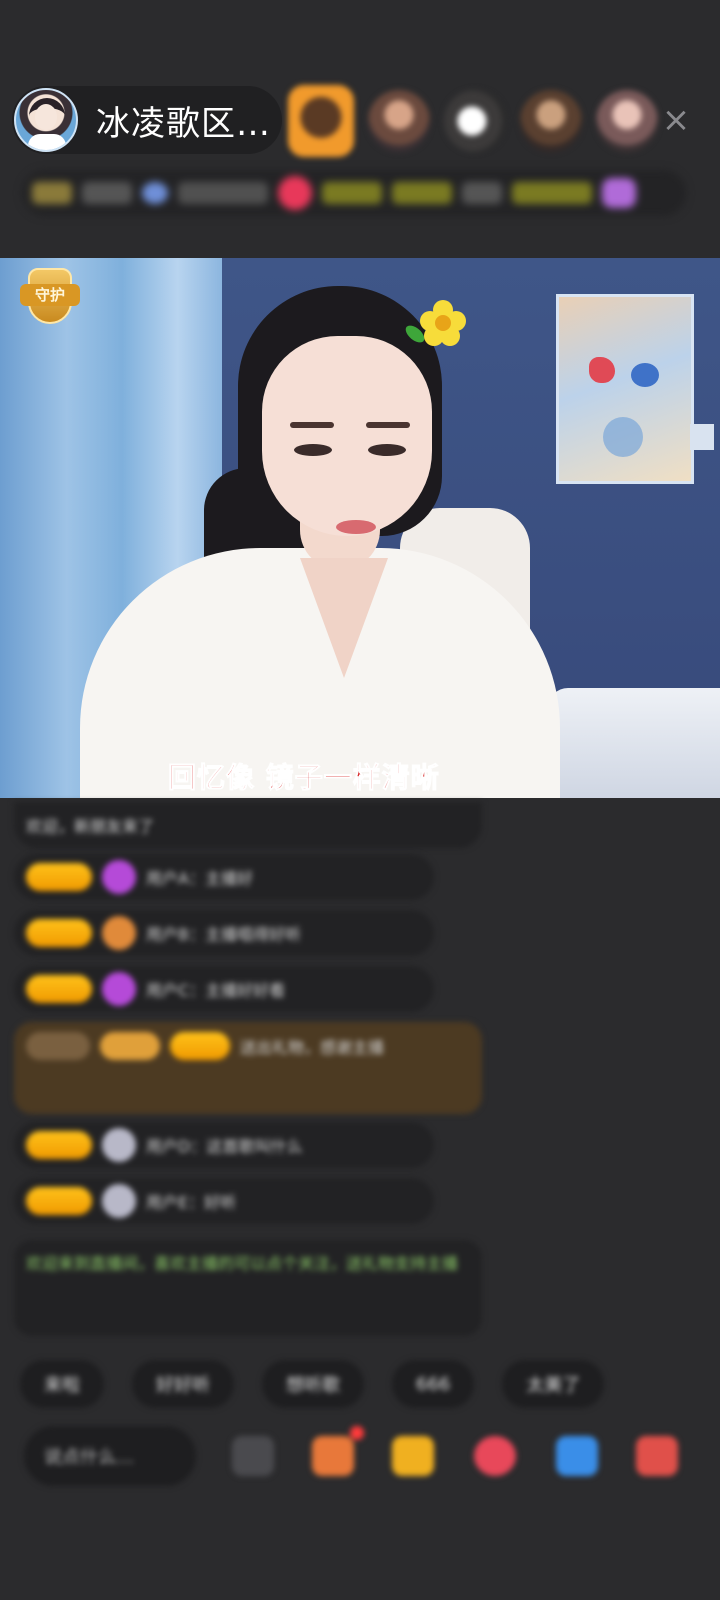  Describe the element at coordinates (130, 1046) in the screenshot. I see `vip-badge` at that location.